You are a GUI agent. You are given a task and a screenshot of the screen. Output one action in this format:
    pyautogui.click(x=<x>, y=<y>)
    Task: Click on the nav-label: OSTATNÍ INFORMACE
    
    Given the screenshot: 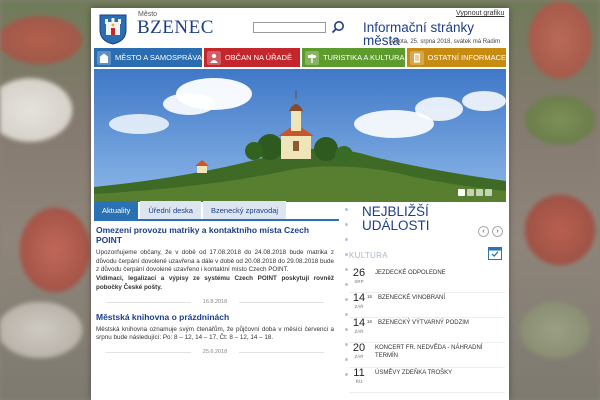 What is the action you would take?
    pyautogui.click(x=466, y=57)
    